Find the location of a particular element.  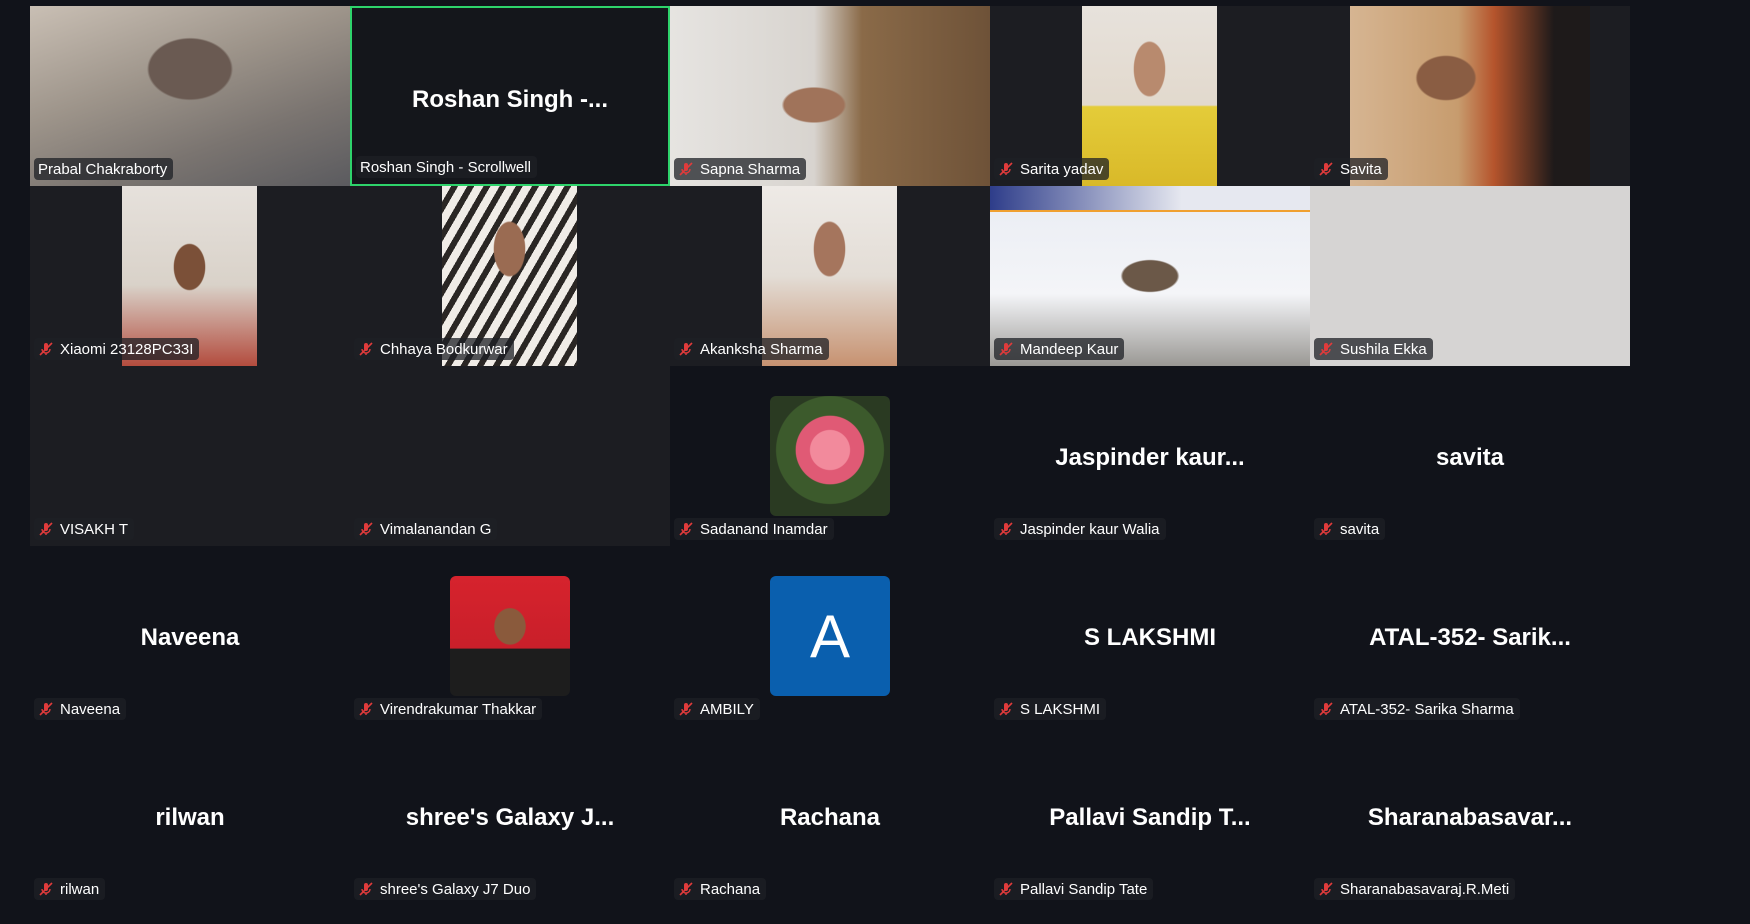

participant-name: Pallavi Sandip Tate is located at coordinates (1084, 889).